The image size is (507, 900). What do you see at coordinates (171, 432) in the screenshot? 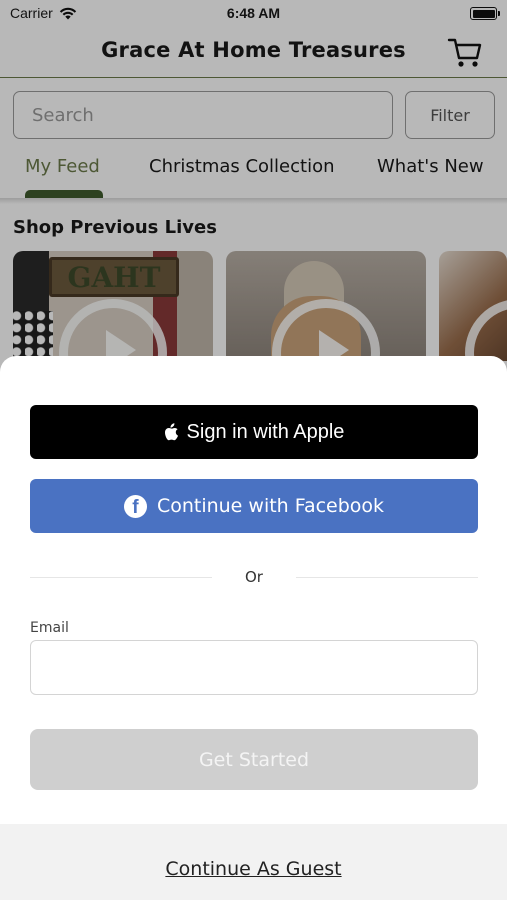
I see `apple-icon` at bounding box center [171, 432].